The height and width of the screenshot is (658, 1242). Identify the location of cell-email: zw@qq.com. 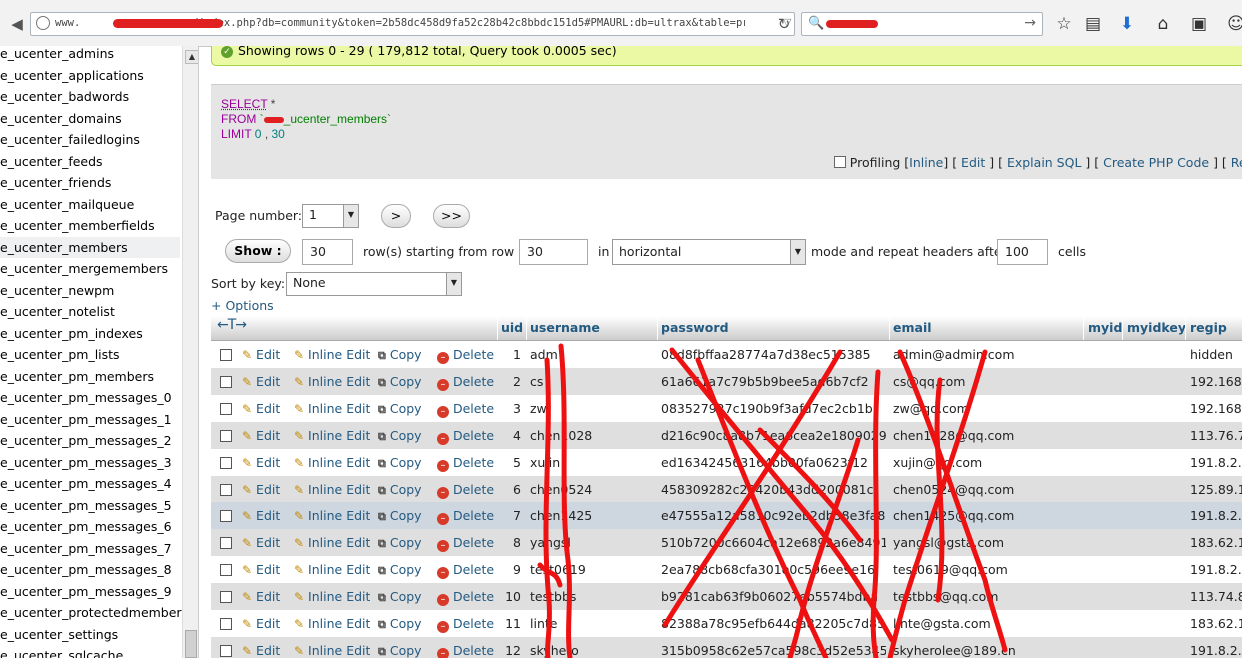
(987, 408).